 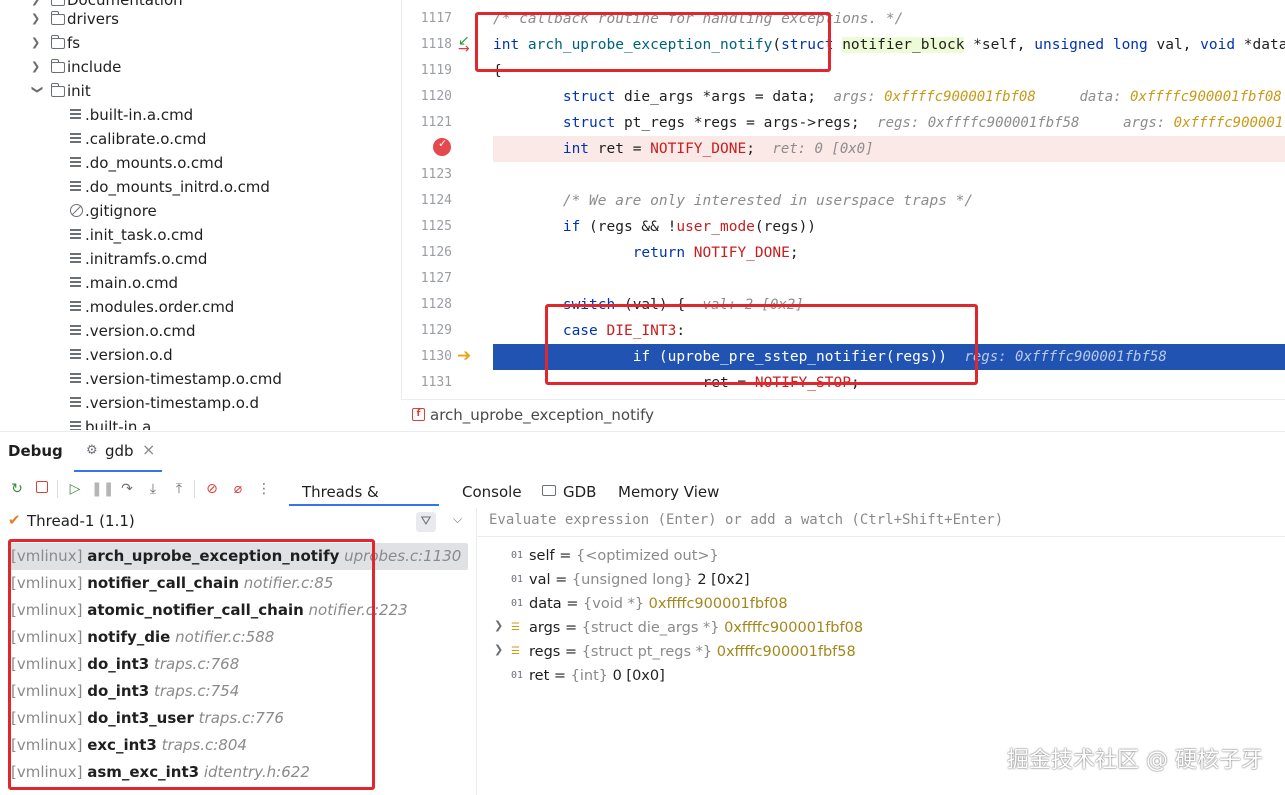 I want to click on variable-row: 01 val = {unsigned long} 2 [0x2], so click(x=630, y=580).